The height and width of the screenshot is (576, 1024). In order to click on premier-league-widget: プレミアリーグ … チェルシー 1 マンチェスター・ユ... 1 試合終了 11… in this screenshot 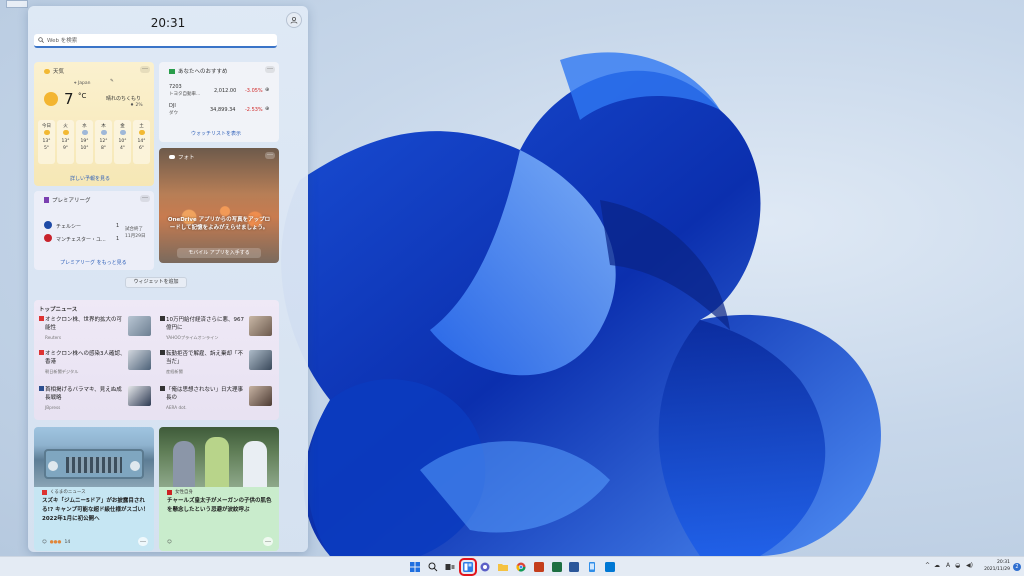, I will do `click(94, 230)`.